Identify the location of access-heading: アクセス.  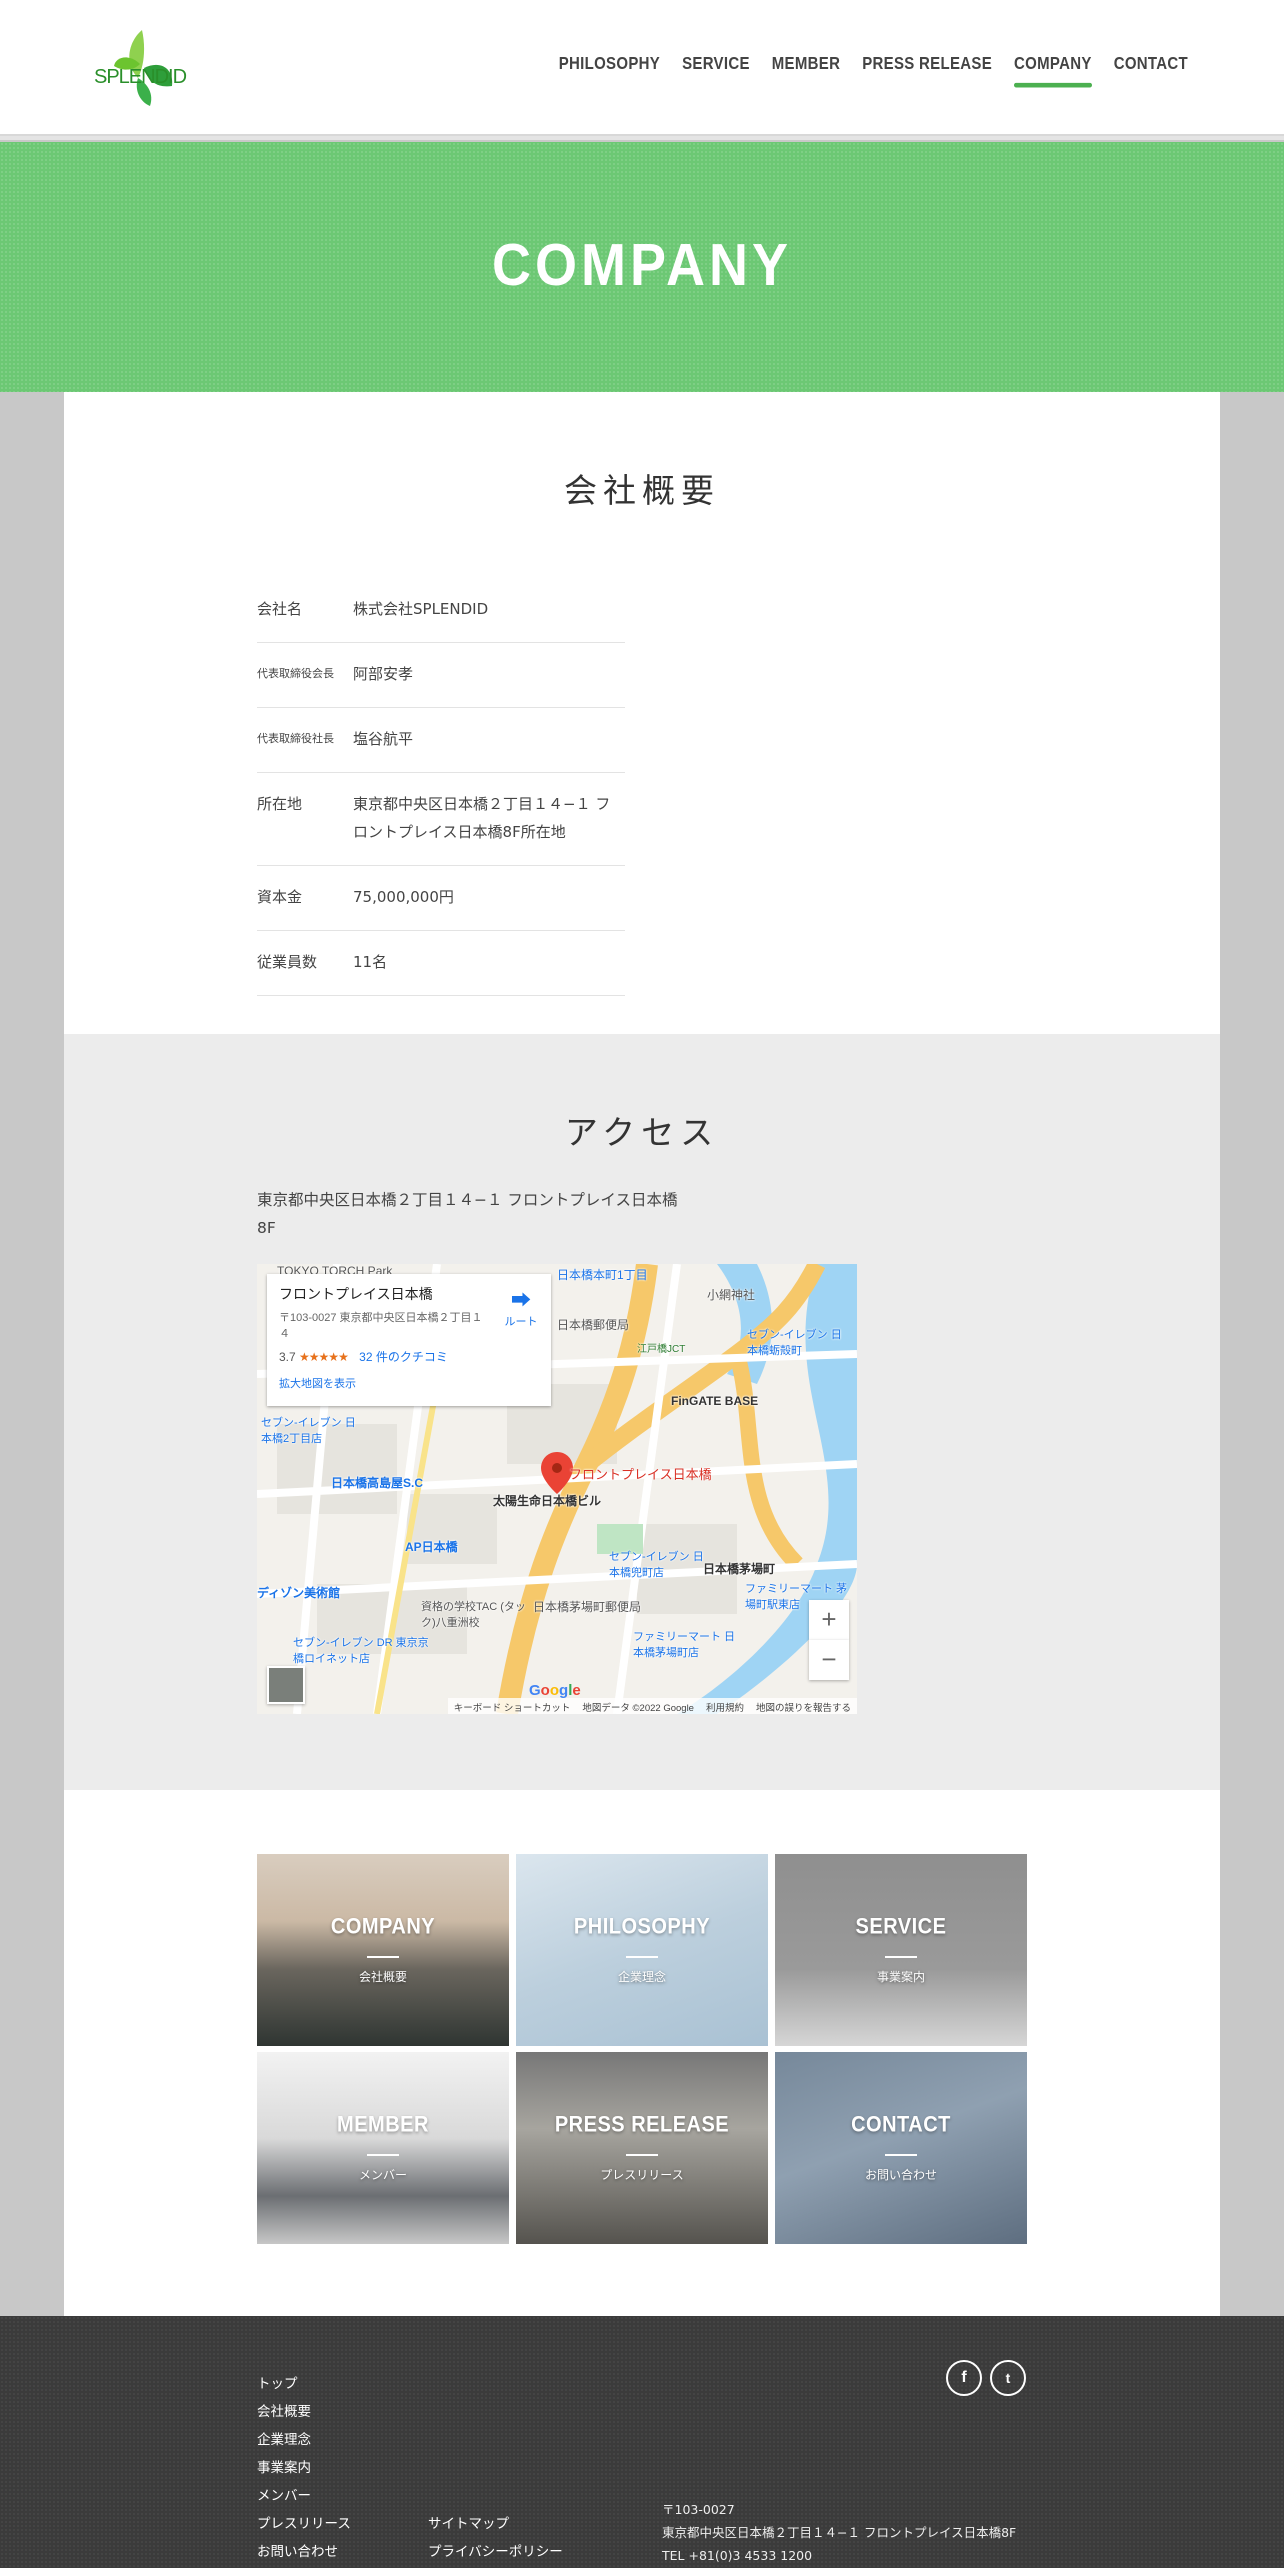
(642, 1132).